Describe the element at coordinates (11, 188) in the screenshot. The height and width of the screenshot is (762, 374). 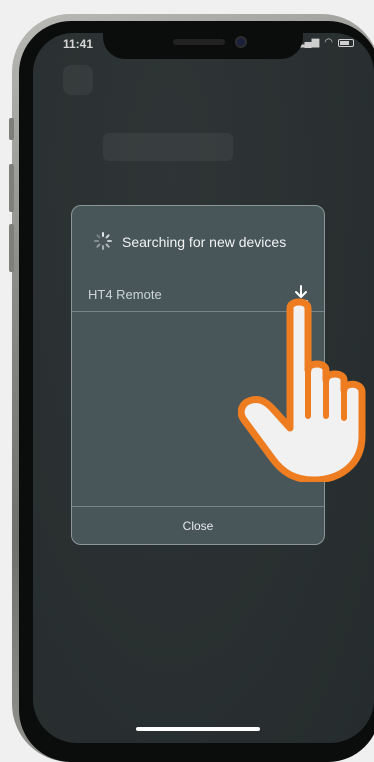
I see `volume-up-button` at that location.